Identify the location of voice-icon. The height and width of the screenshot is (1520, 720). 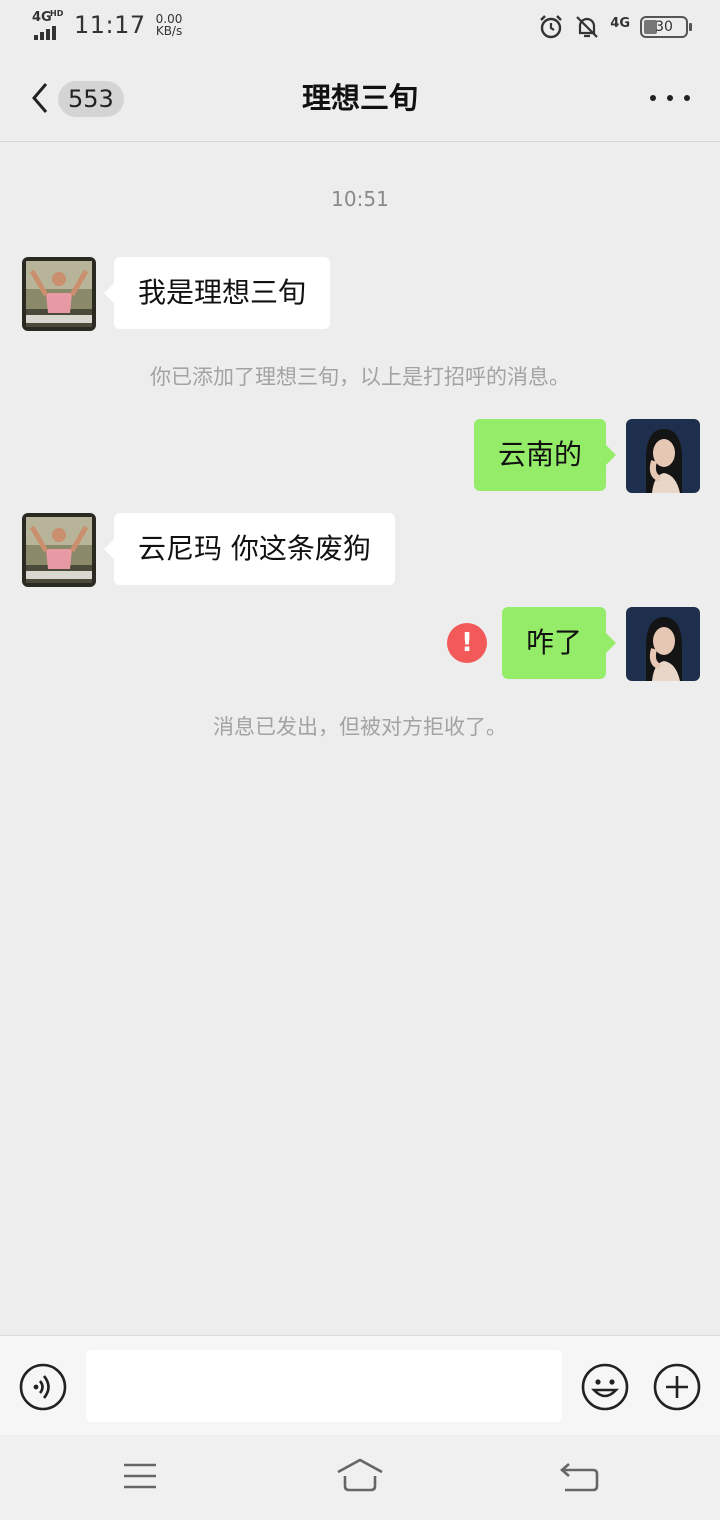
(43, 1387).